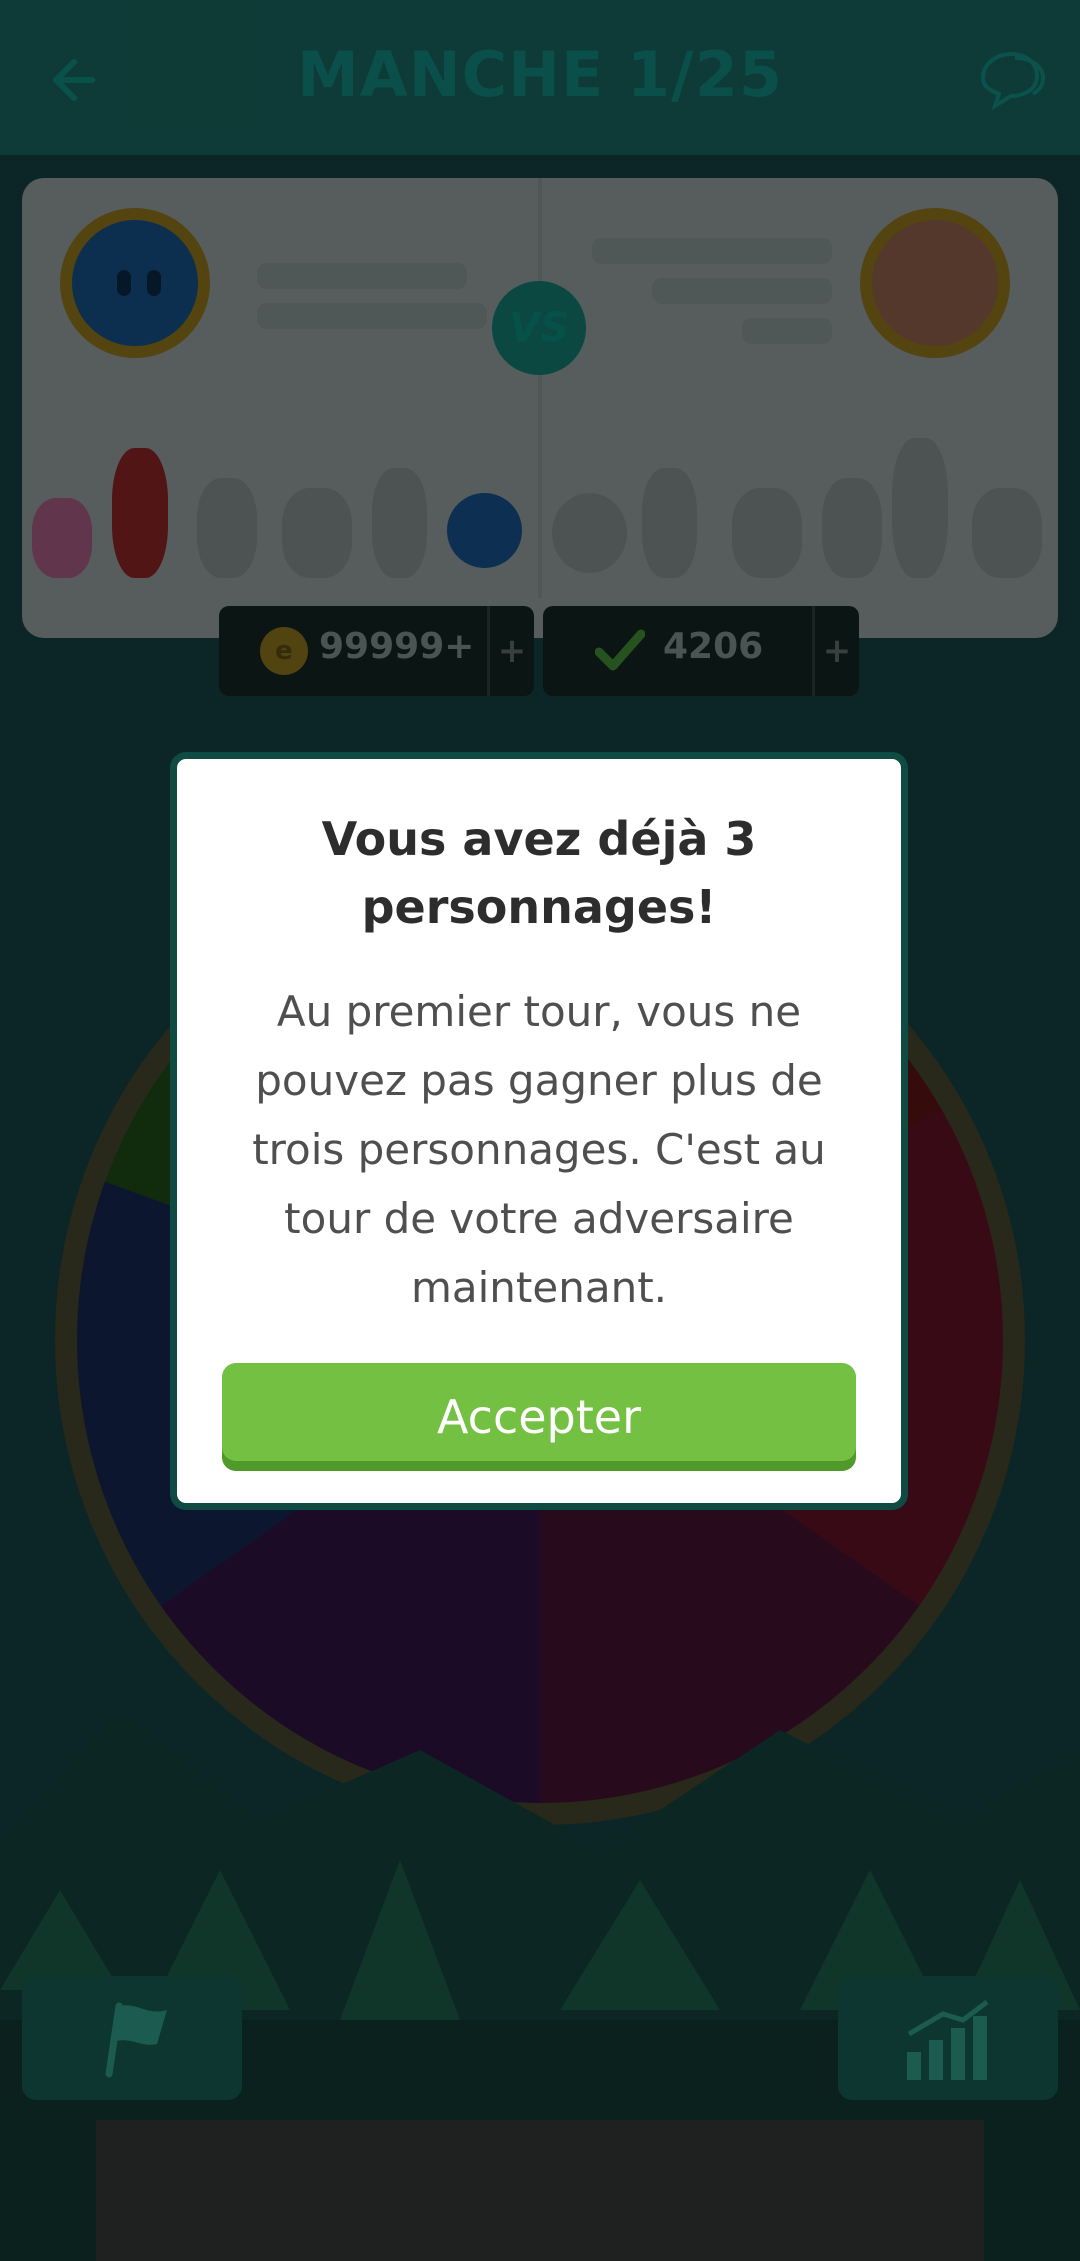 This screenshot has width=1080, height=2261. What do you see at coordinates (539, 1417) in the screenshot?
I see `accept-button: Accepter` at bounding box center [539, 1417].